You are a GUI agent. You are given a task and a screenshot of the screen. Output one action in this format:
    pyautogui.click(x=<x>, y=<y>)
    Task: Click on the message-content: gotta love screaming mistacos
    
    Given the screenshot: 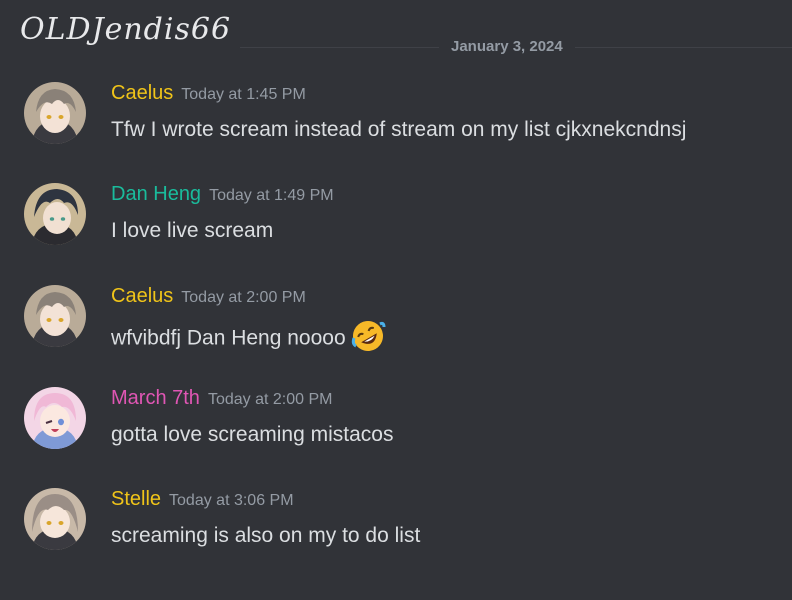 What is the action you would take?
    pyautogui.click(x=252, y=434)
    